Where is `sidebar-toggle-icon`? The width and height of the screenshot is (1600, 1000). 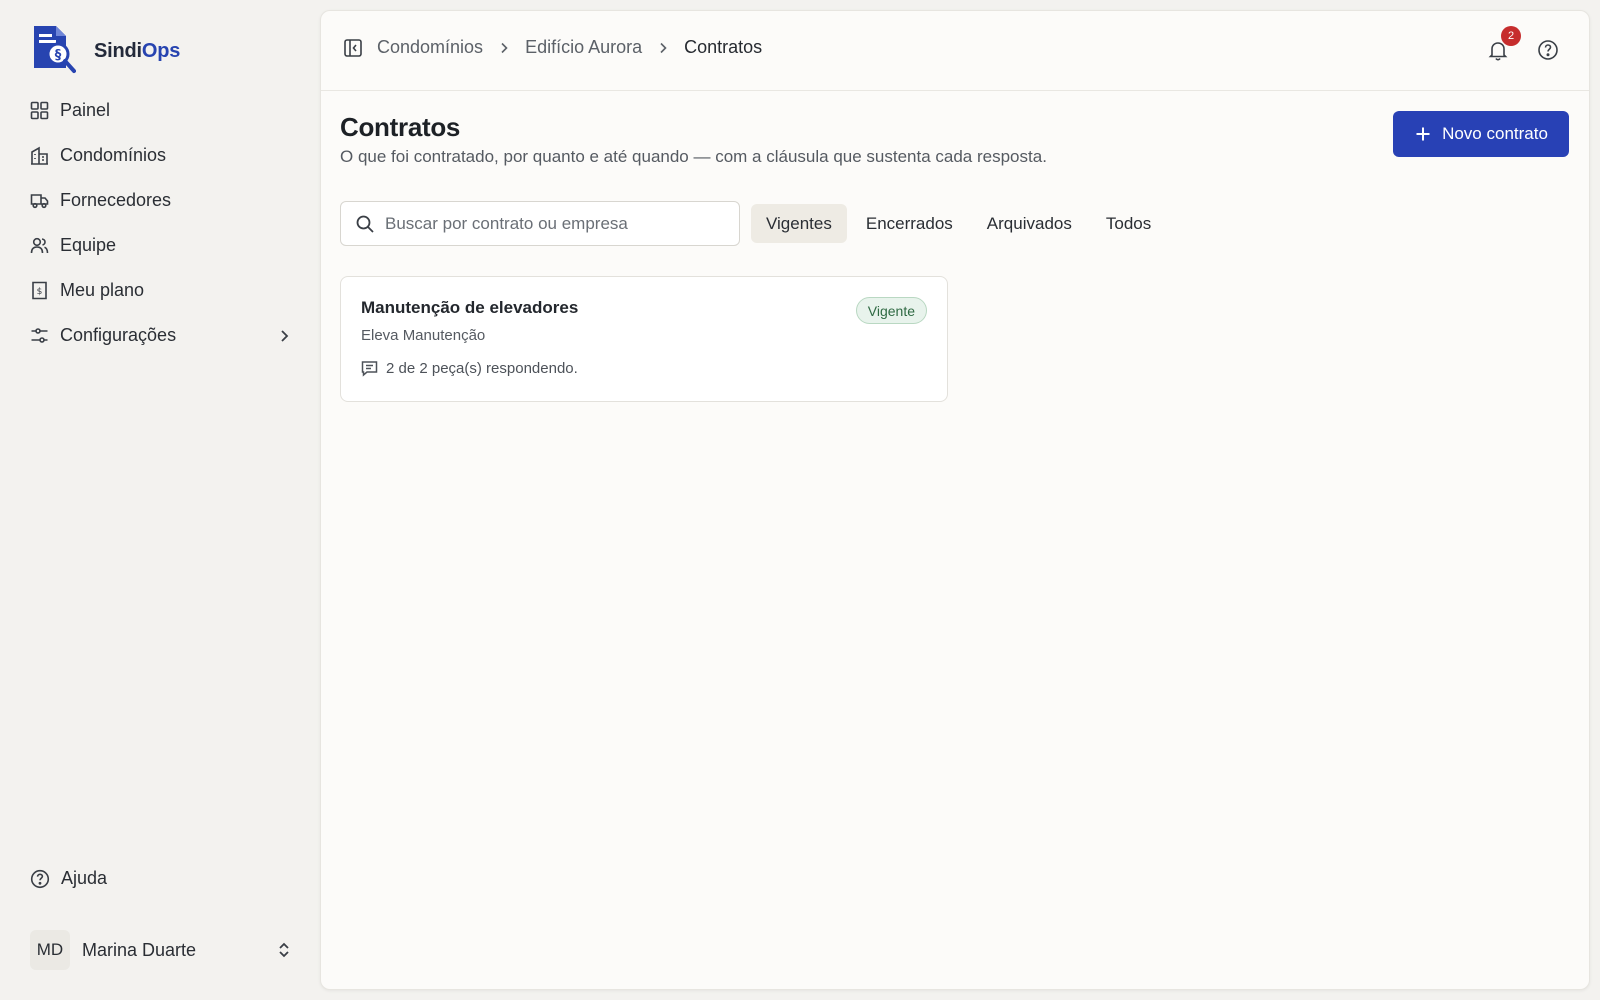 sidebar-toggle-icon is located at coordinates (353, 48).